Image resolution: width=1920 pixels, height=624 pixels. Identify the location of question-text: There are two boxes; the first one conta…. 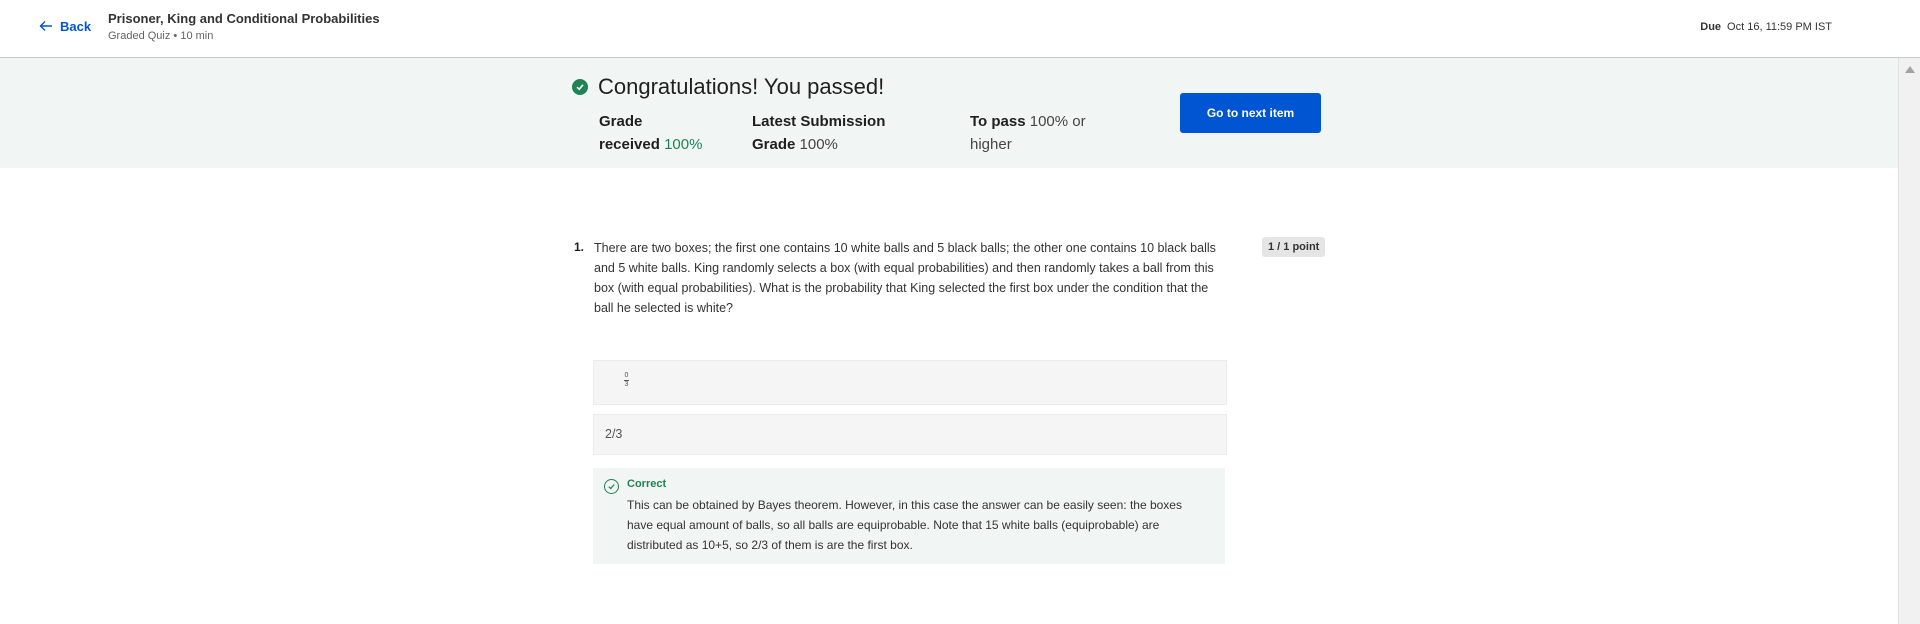
(905, 278).